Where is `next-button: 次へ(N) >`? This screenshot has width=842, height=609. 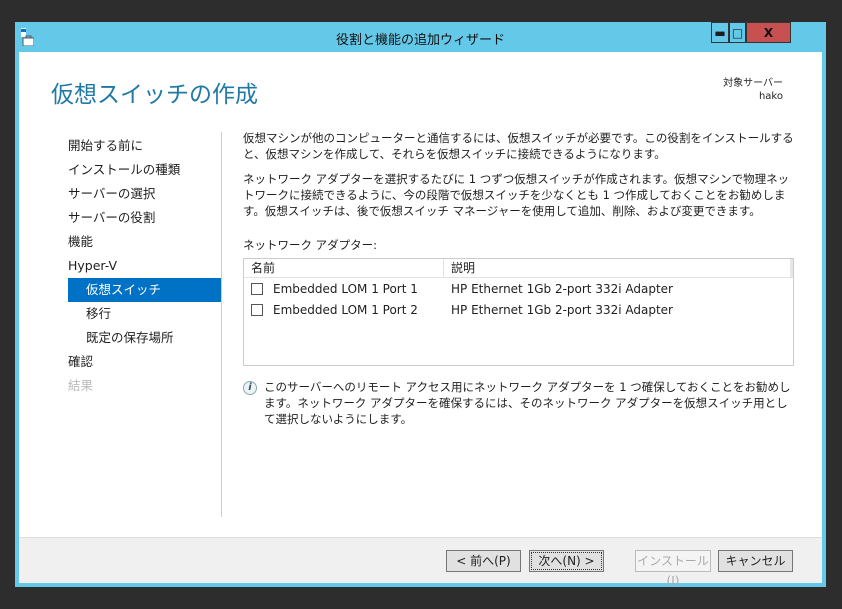
next-button: 次へ(N) > is located at coordinates (566, 561).